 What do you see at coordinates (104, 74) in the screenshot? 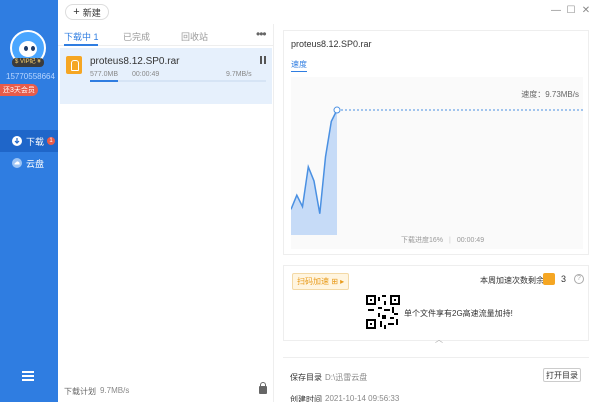
I see `task-size: 577.0MB` at bounding box center [104, 74].